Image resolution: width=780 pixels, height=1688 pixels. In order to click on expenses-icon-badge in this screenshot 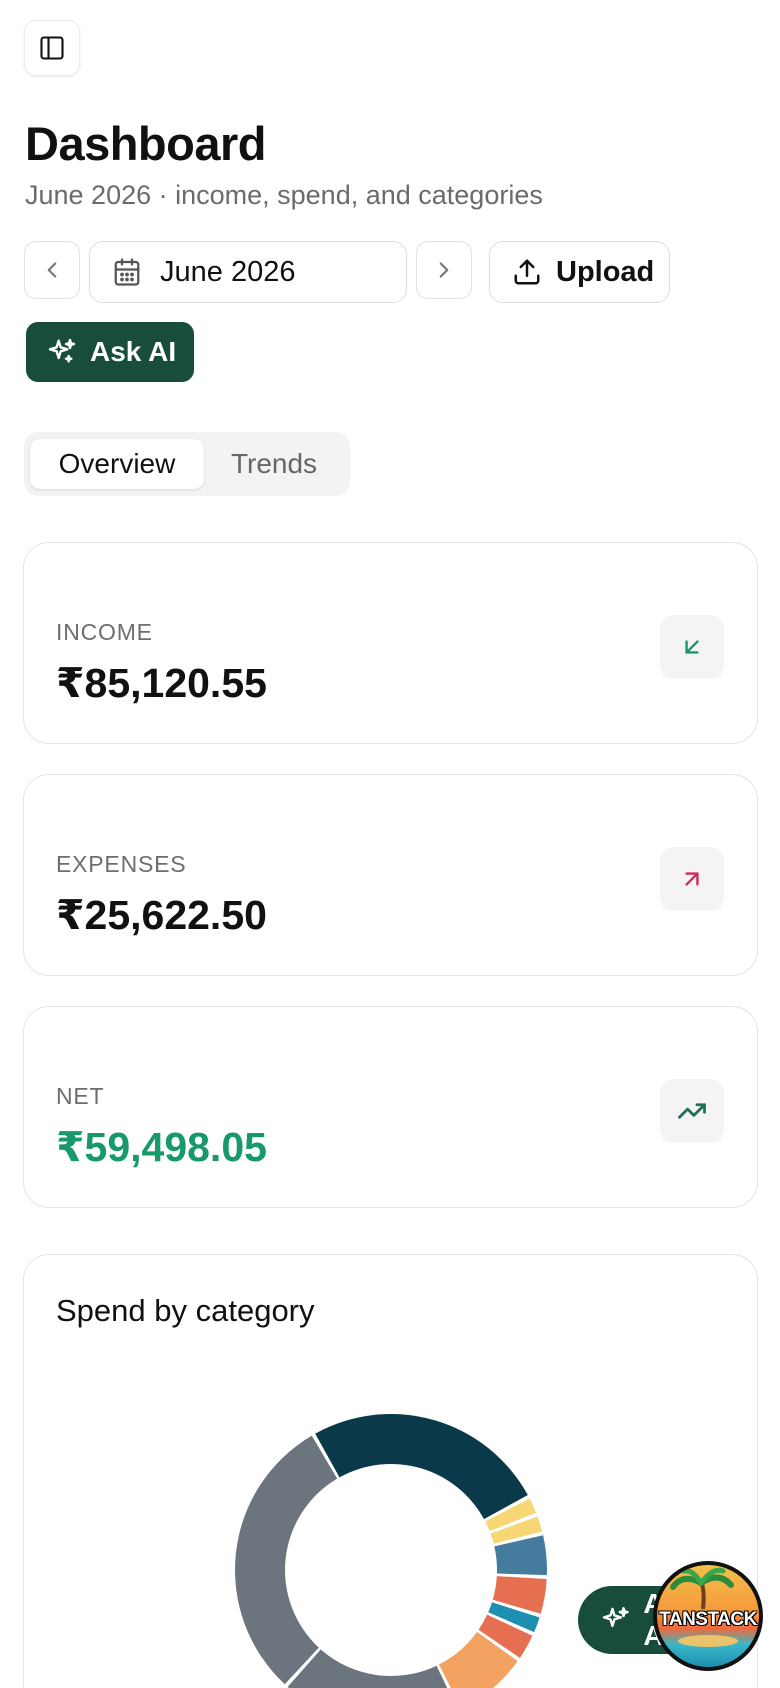, I will do `click(692, 879)`.